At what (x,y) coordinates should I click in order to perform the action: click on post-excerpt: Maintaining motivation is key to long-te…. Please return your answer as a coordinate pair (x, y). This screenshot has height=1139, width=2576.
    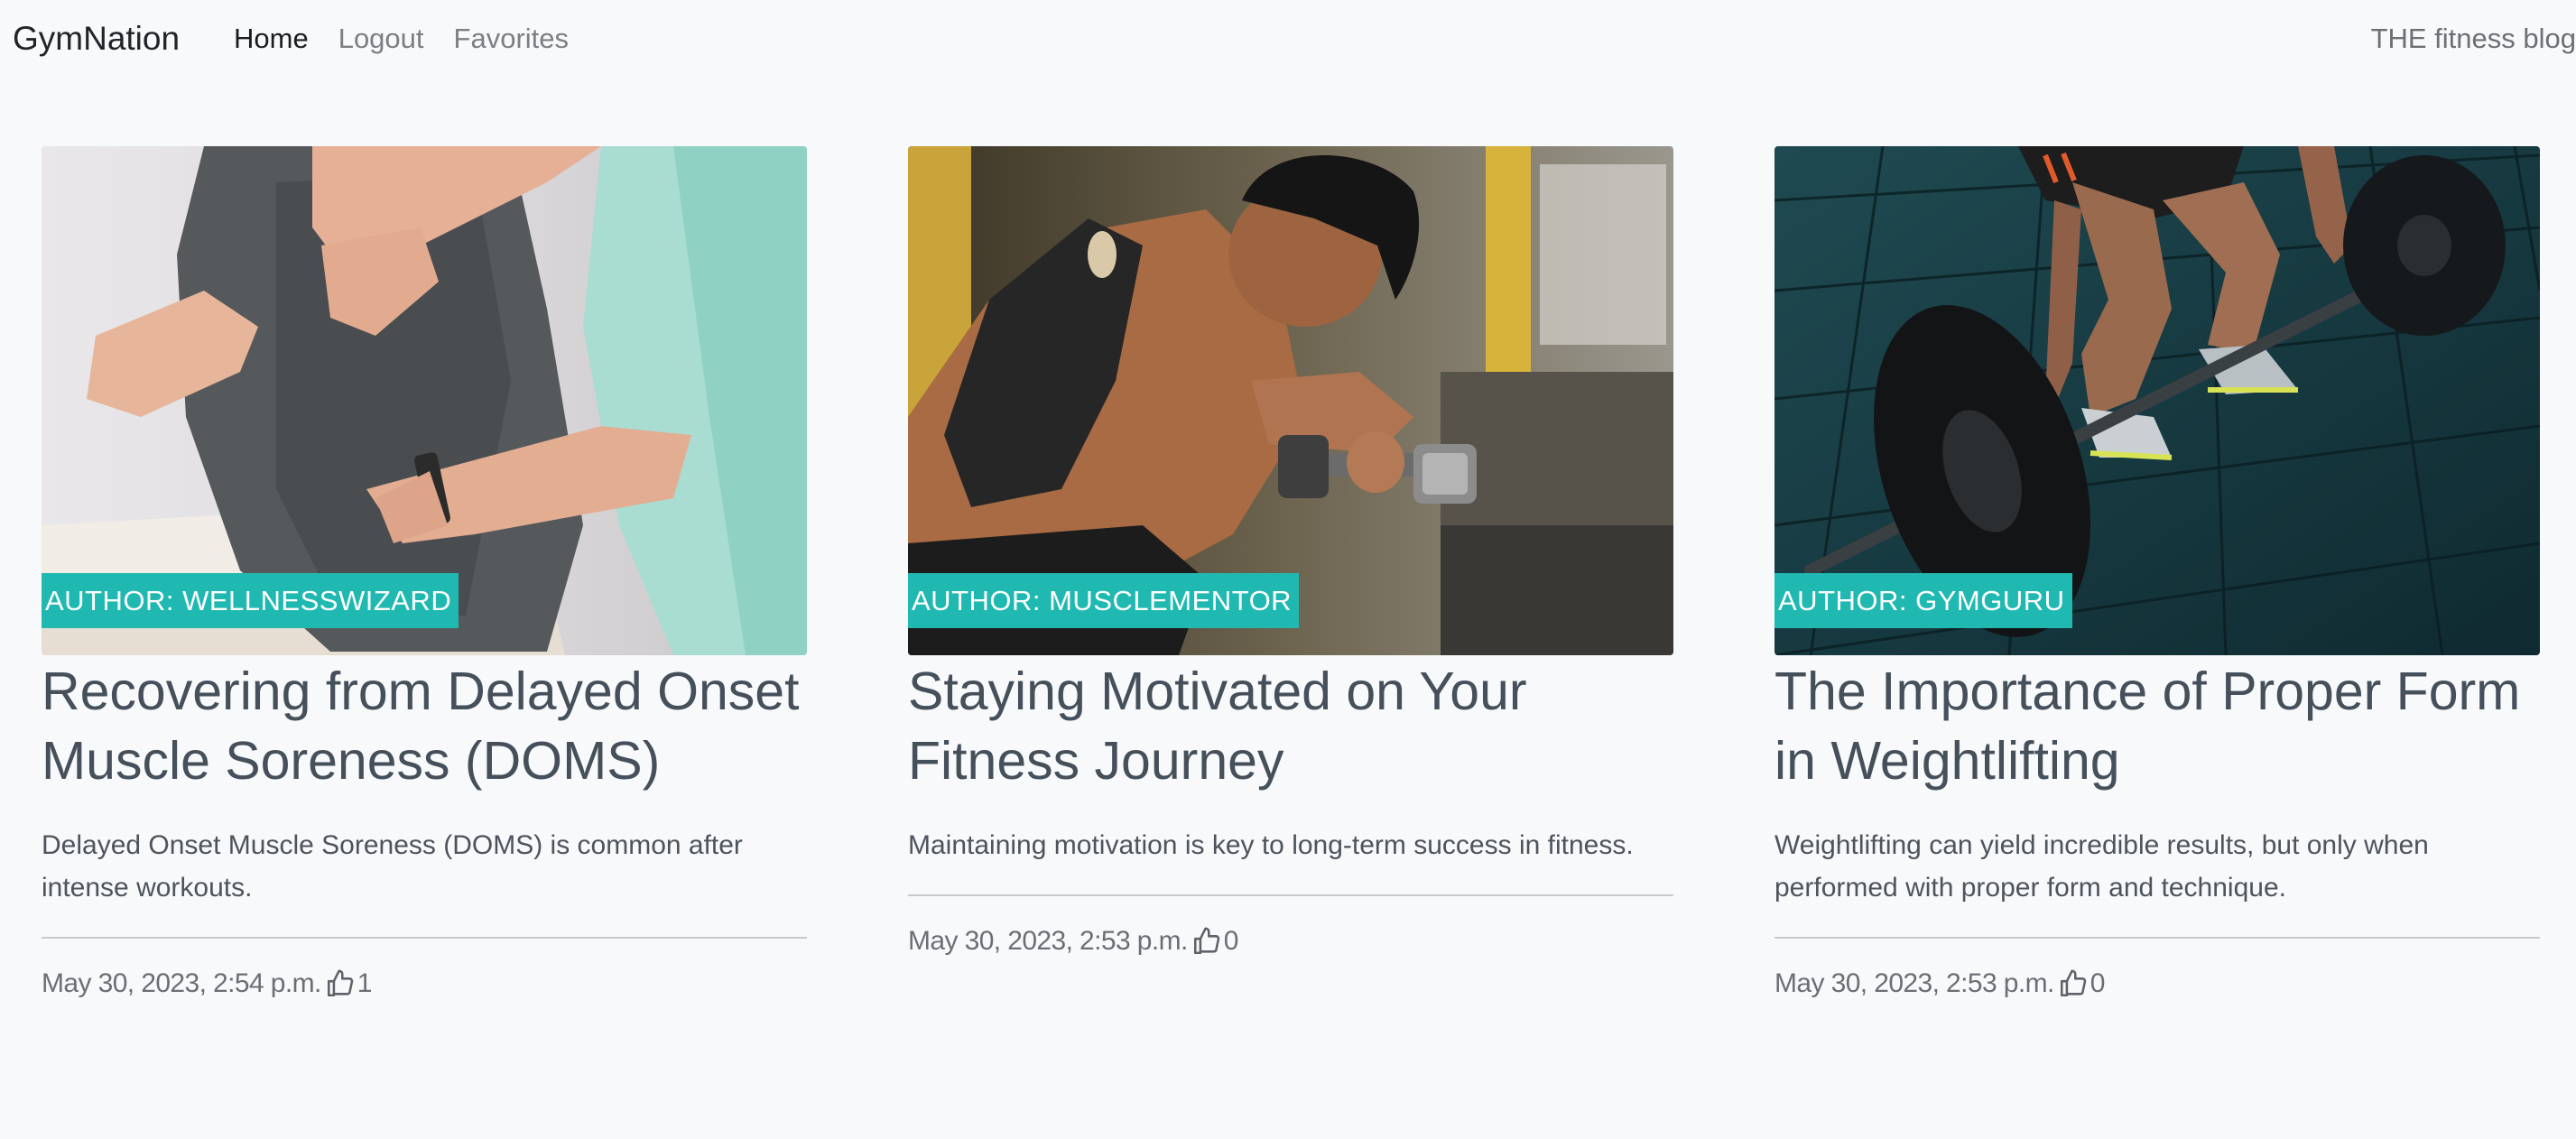
    Looking at the image, I should click on (1271, 845).